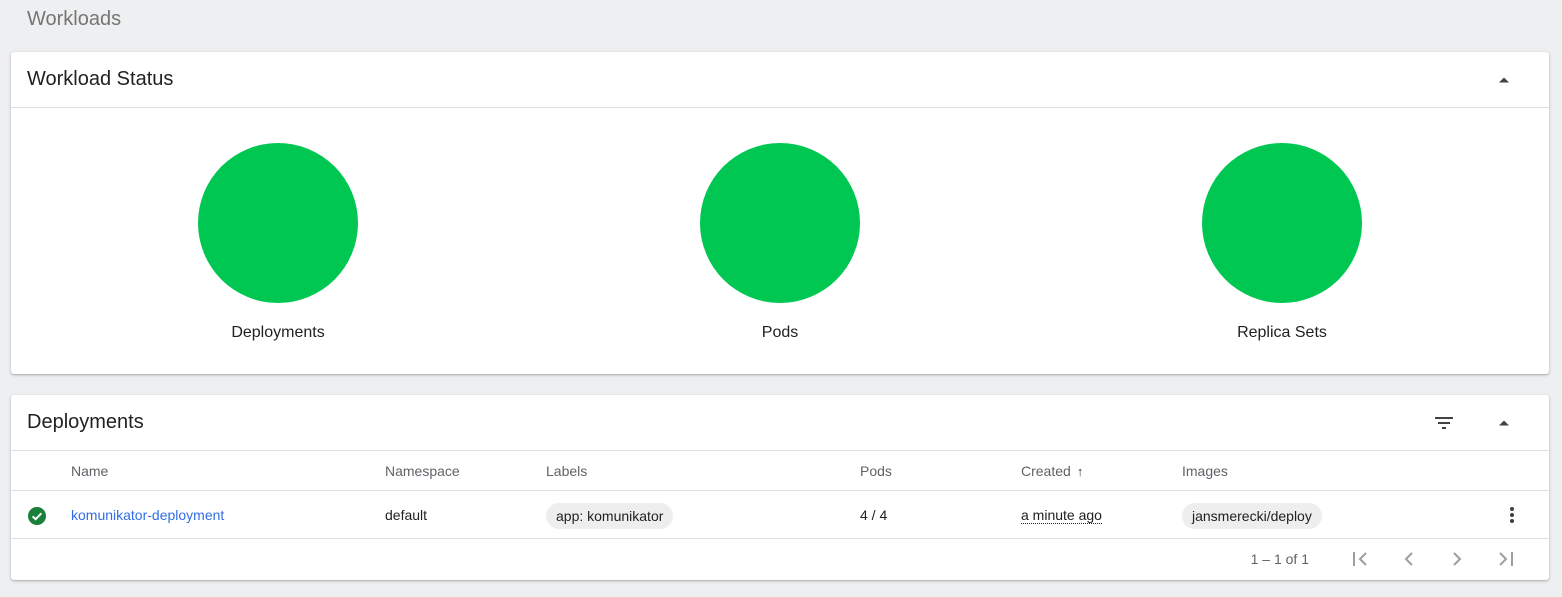 Image resolution: width=1562 pixels, height=597 pixels. Describe the element at coordinates (85, 422) in the screenshot. I see `deployments-title: Deployments` at that location.